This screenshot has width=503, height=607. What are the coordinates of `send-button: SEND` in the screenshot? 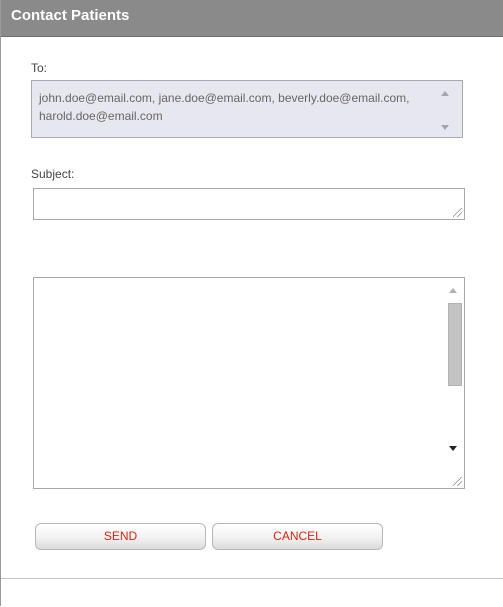 It's located at (120, 536).